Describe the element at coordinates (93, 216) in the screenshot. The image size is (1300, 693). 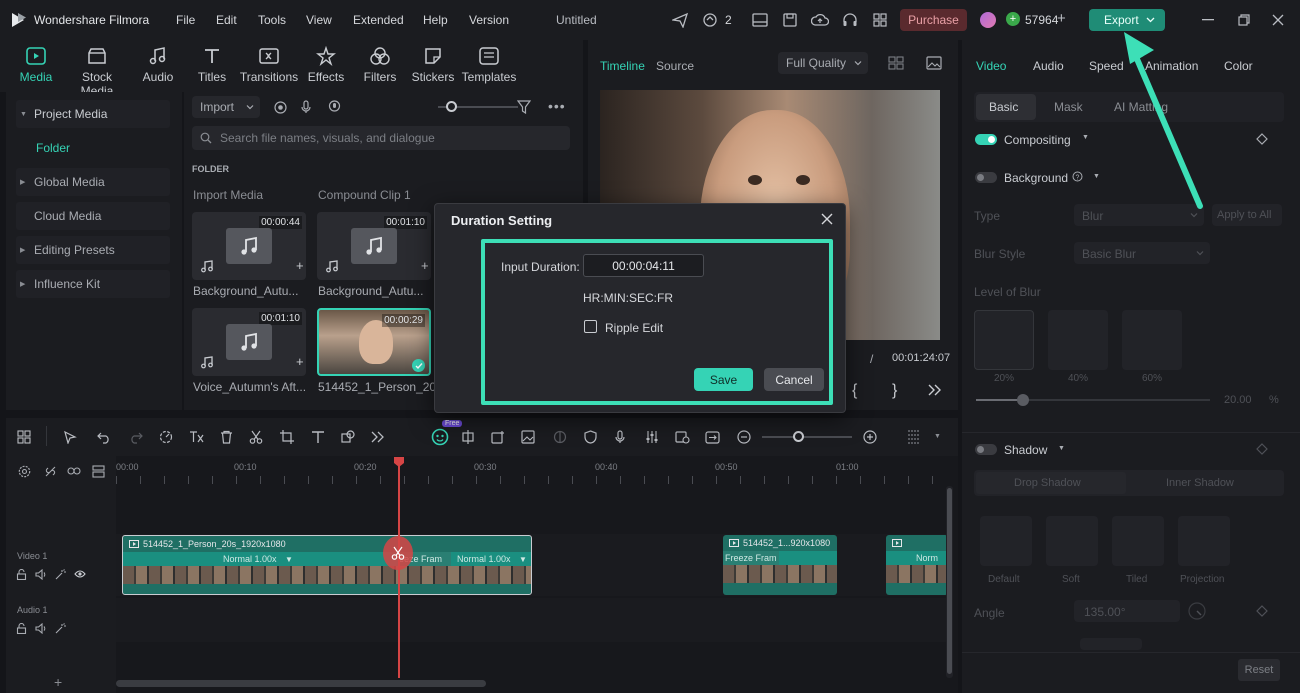
I see `sidebar-item-cloud-media: Cloud Media` at that location.